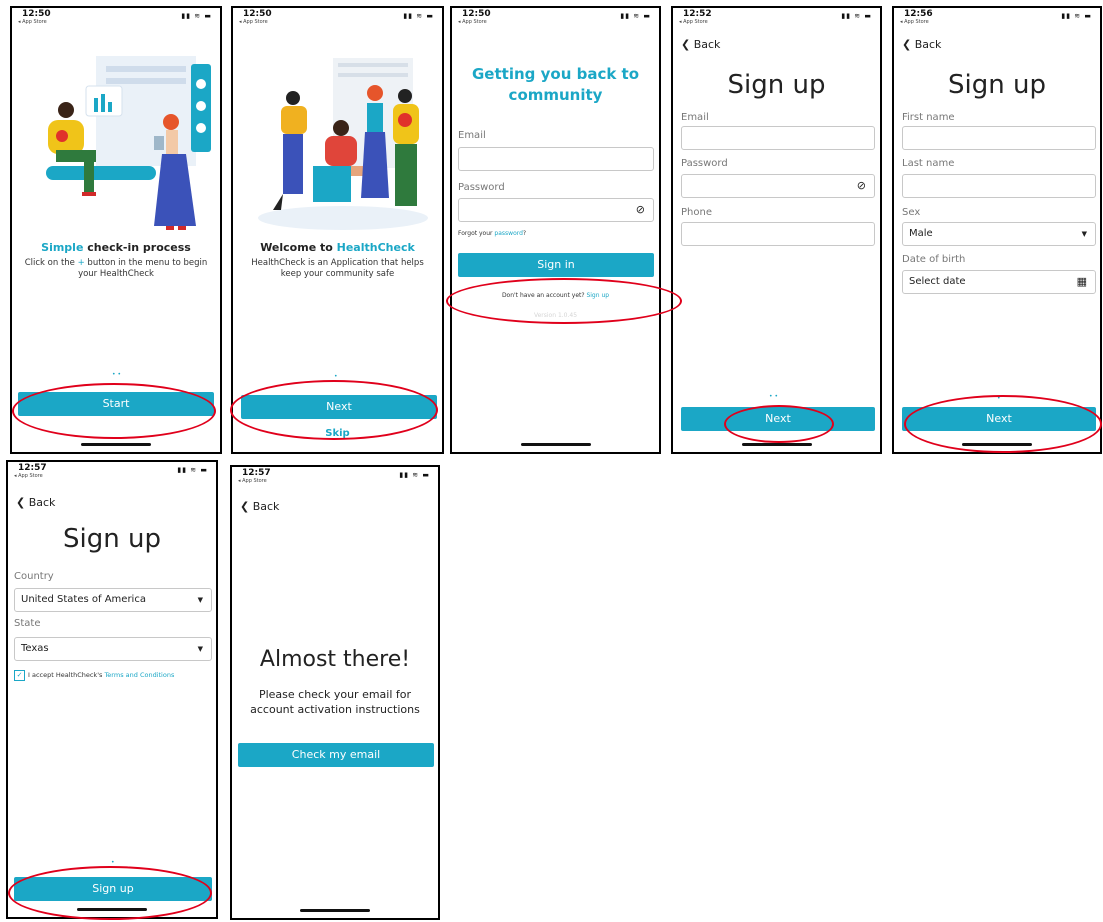  I want to click on forgot-qmark: ?, so click(524, 233).